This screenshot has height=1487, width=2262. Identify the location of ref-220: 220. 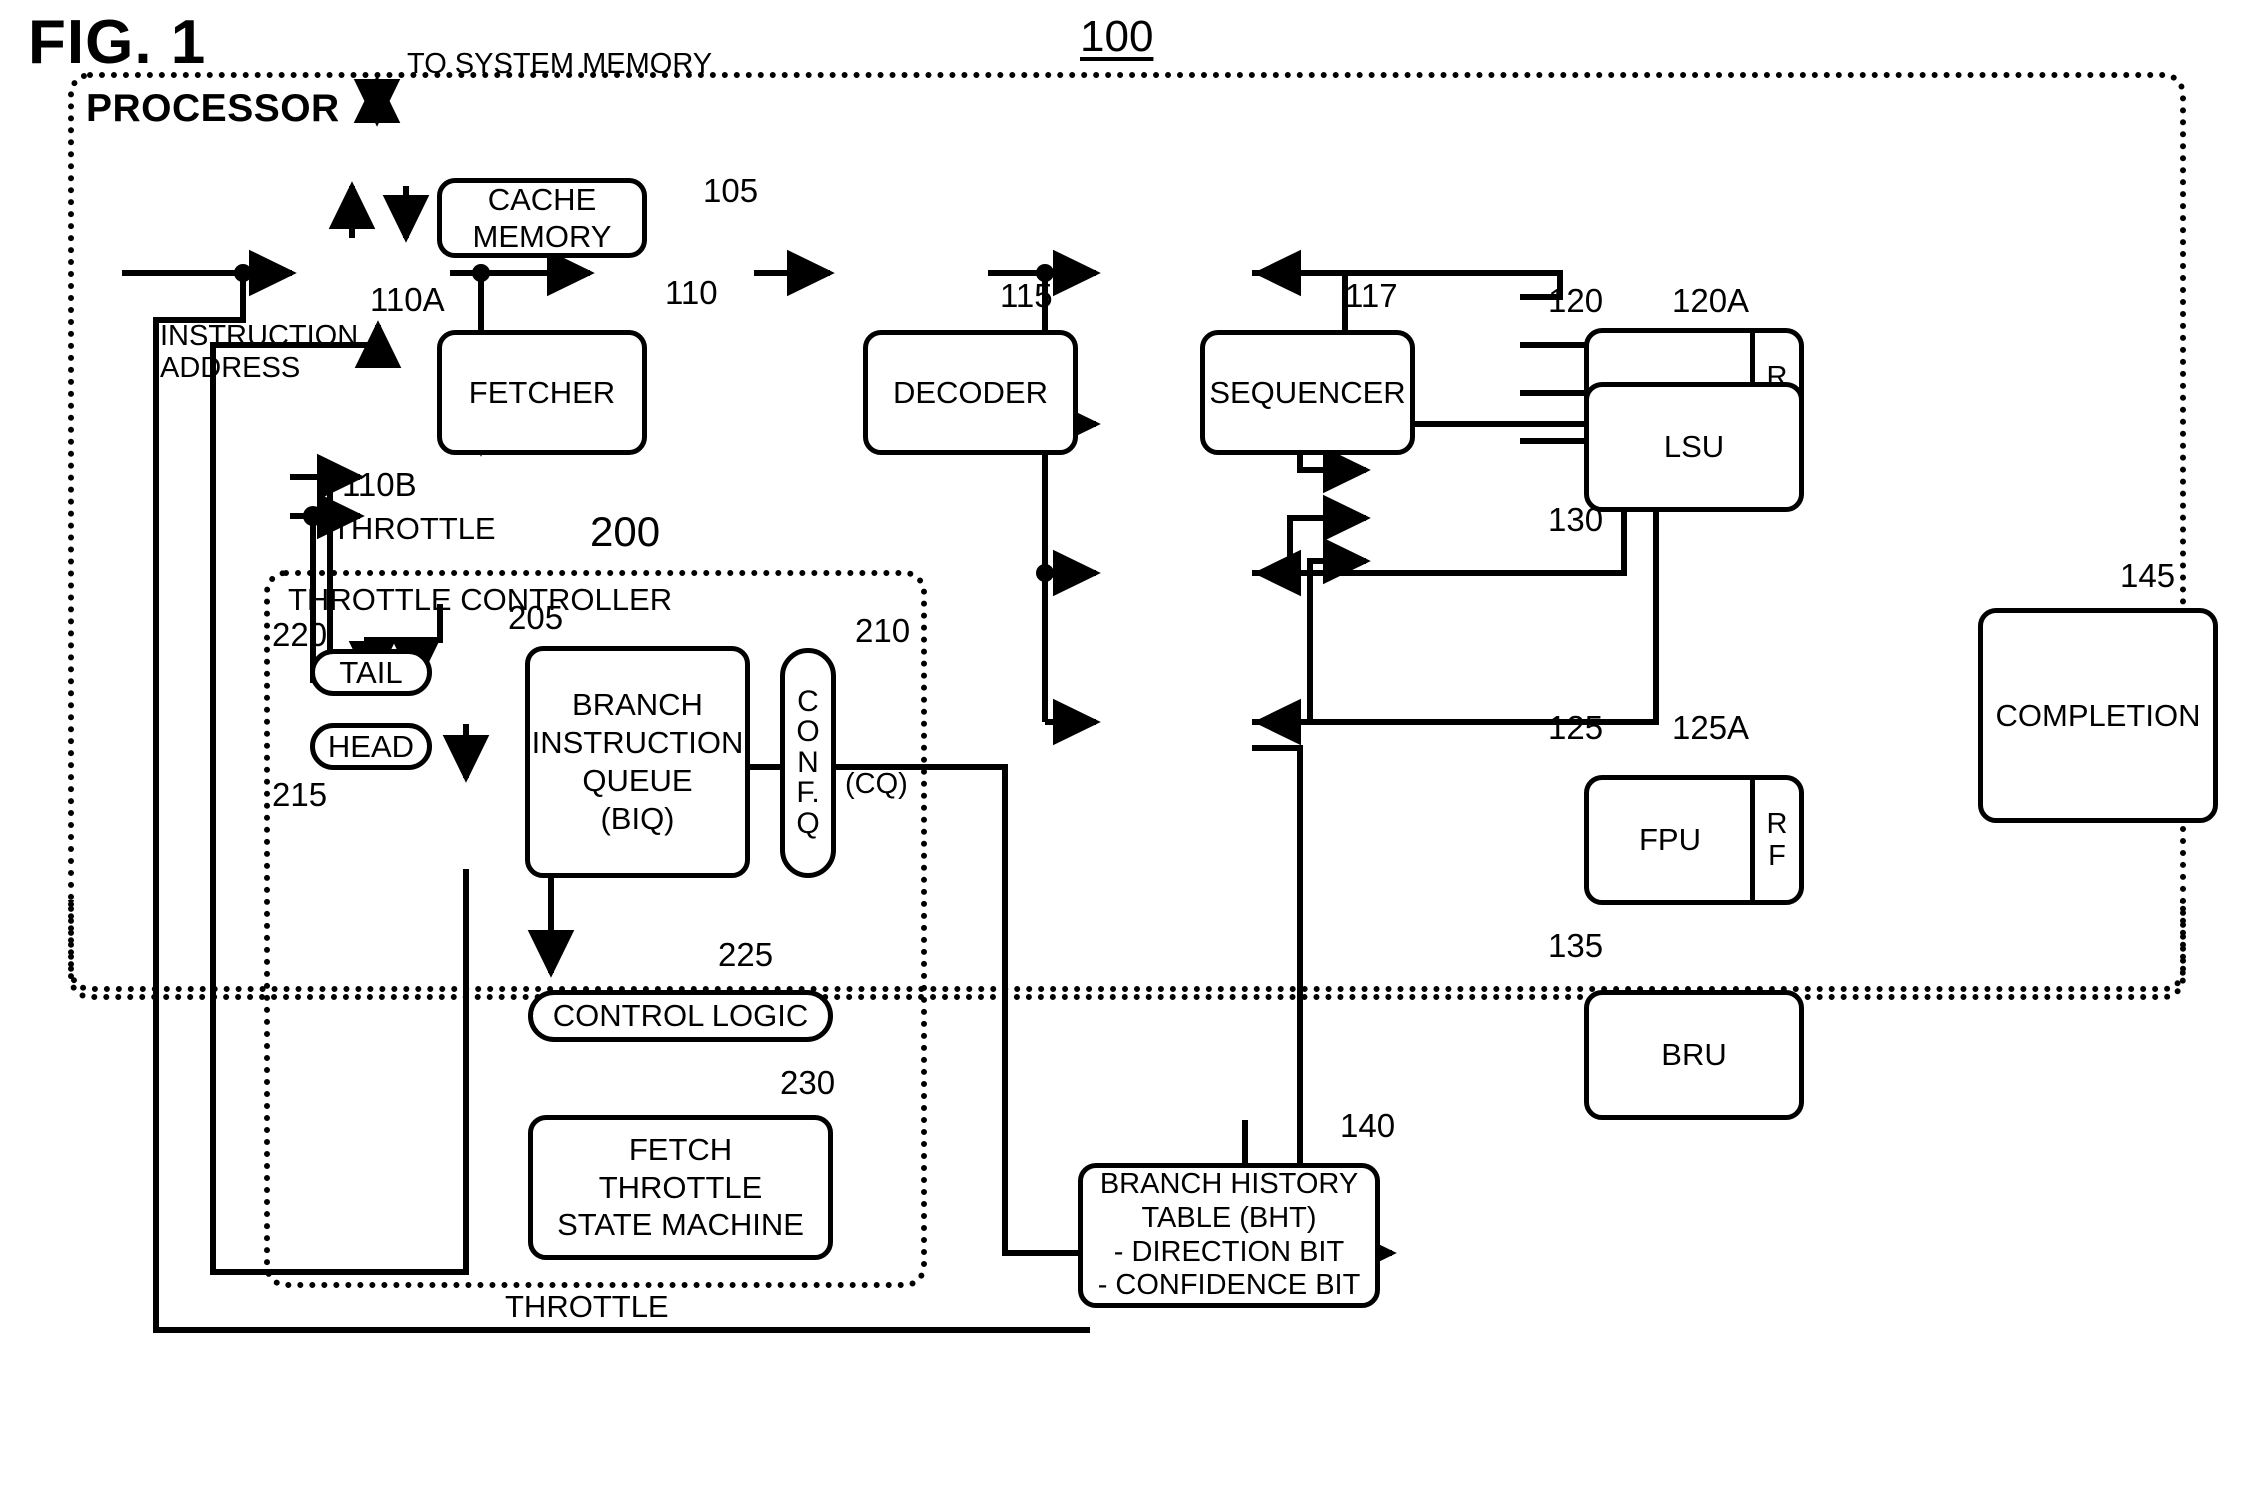
(300, 634).